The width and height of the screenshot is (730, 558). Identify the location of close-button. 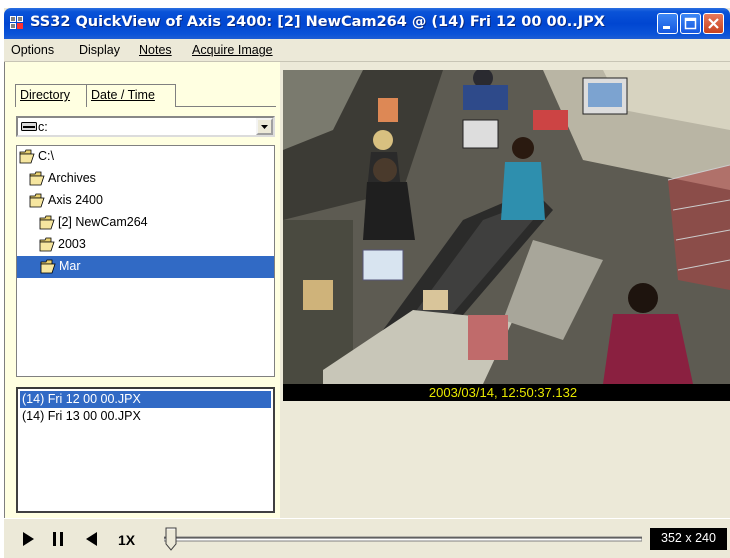
(713, 23).